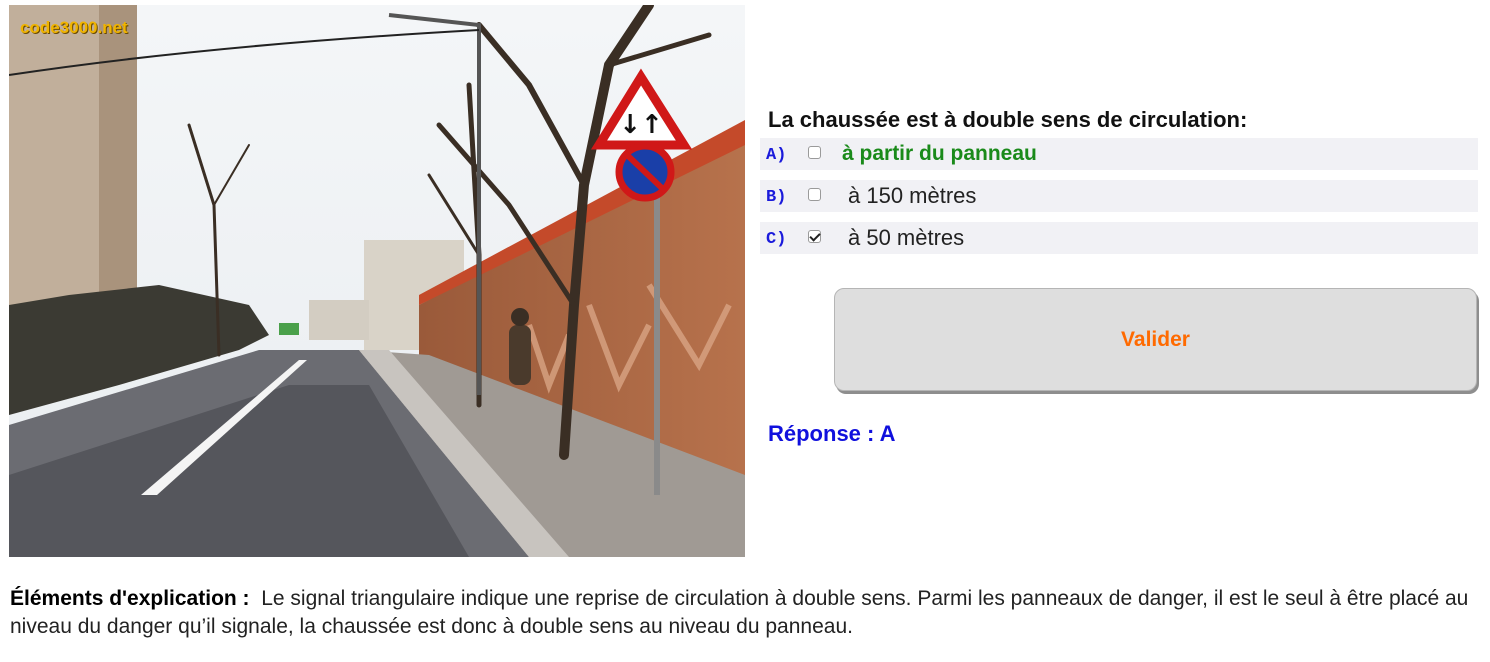 This screenshot has height=662, width=1490. What do you see at coordinates (912, 195) in the screenshot?
I see `answer-b-text: à 150 mètres` at bounding box center [912, 195].